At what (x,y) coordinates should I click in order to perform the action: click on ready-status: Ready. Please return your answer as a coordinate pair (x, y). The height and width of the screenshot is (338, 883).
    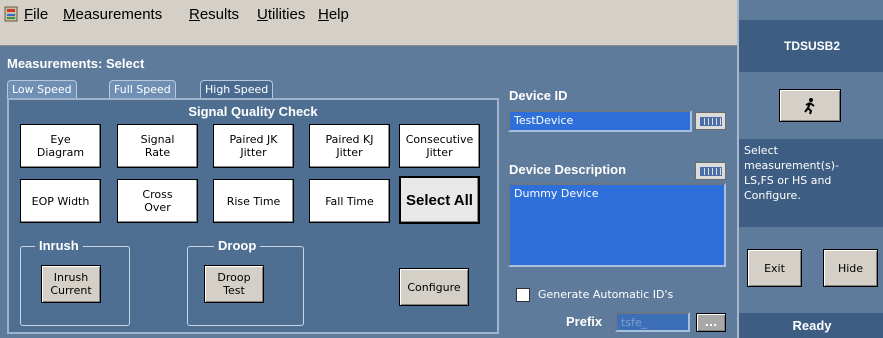
    Looking at the image, I should click on (811, 325).